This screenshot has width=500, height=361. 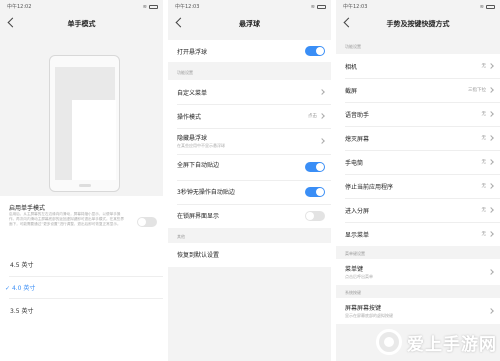 I want to click on hide-ball-row: 隐藏悬浮球 在某些应用中不显示悬浮球, so click(x=249, y=141).